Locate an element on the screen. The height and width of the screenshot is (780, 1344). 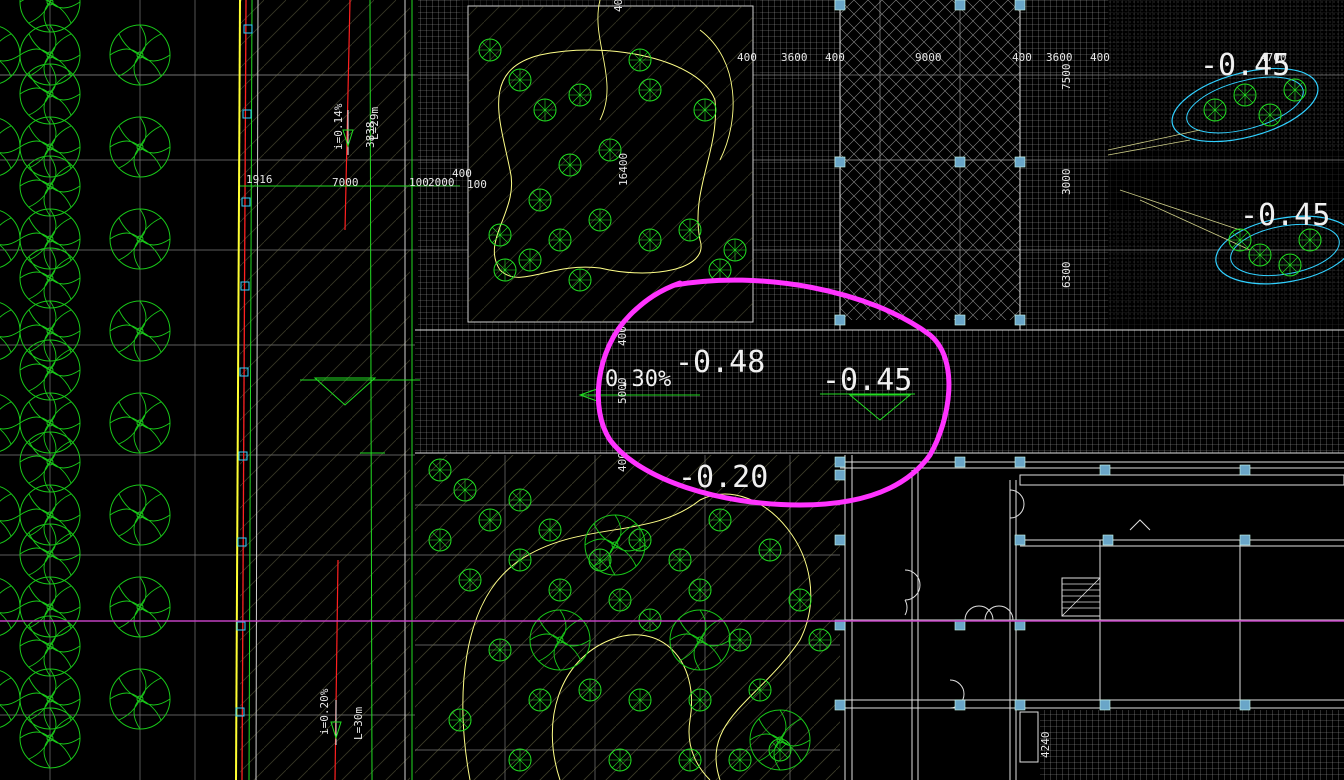
dim-vert-d: 7500 is located at coordinates (1066, 77).